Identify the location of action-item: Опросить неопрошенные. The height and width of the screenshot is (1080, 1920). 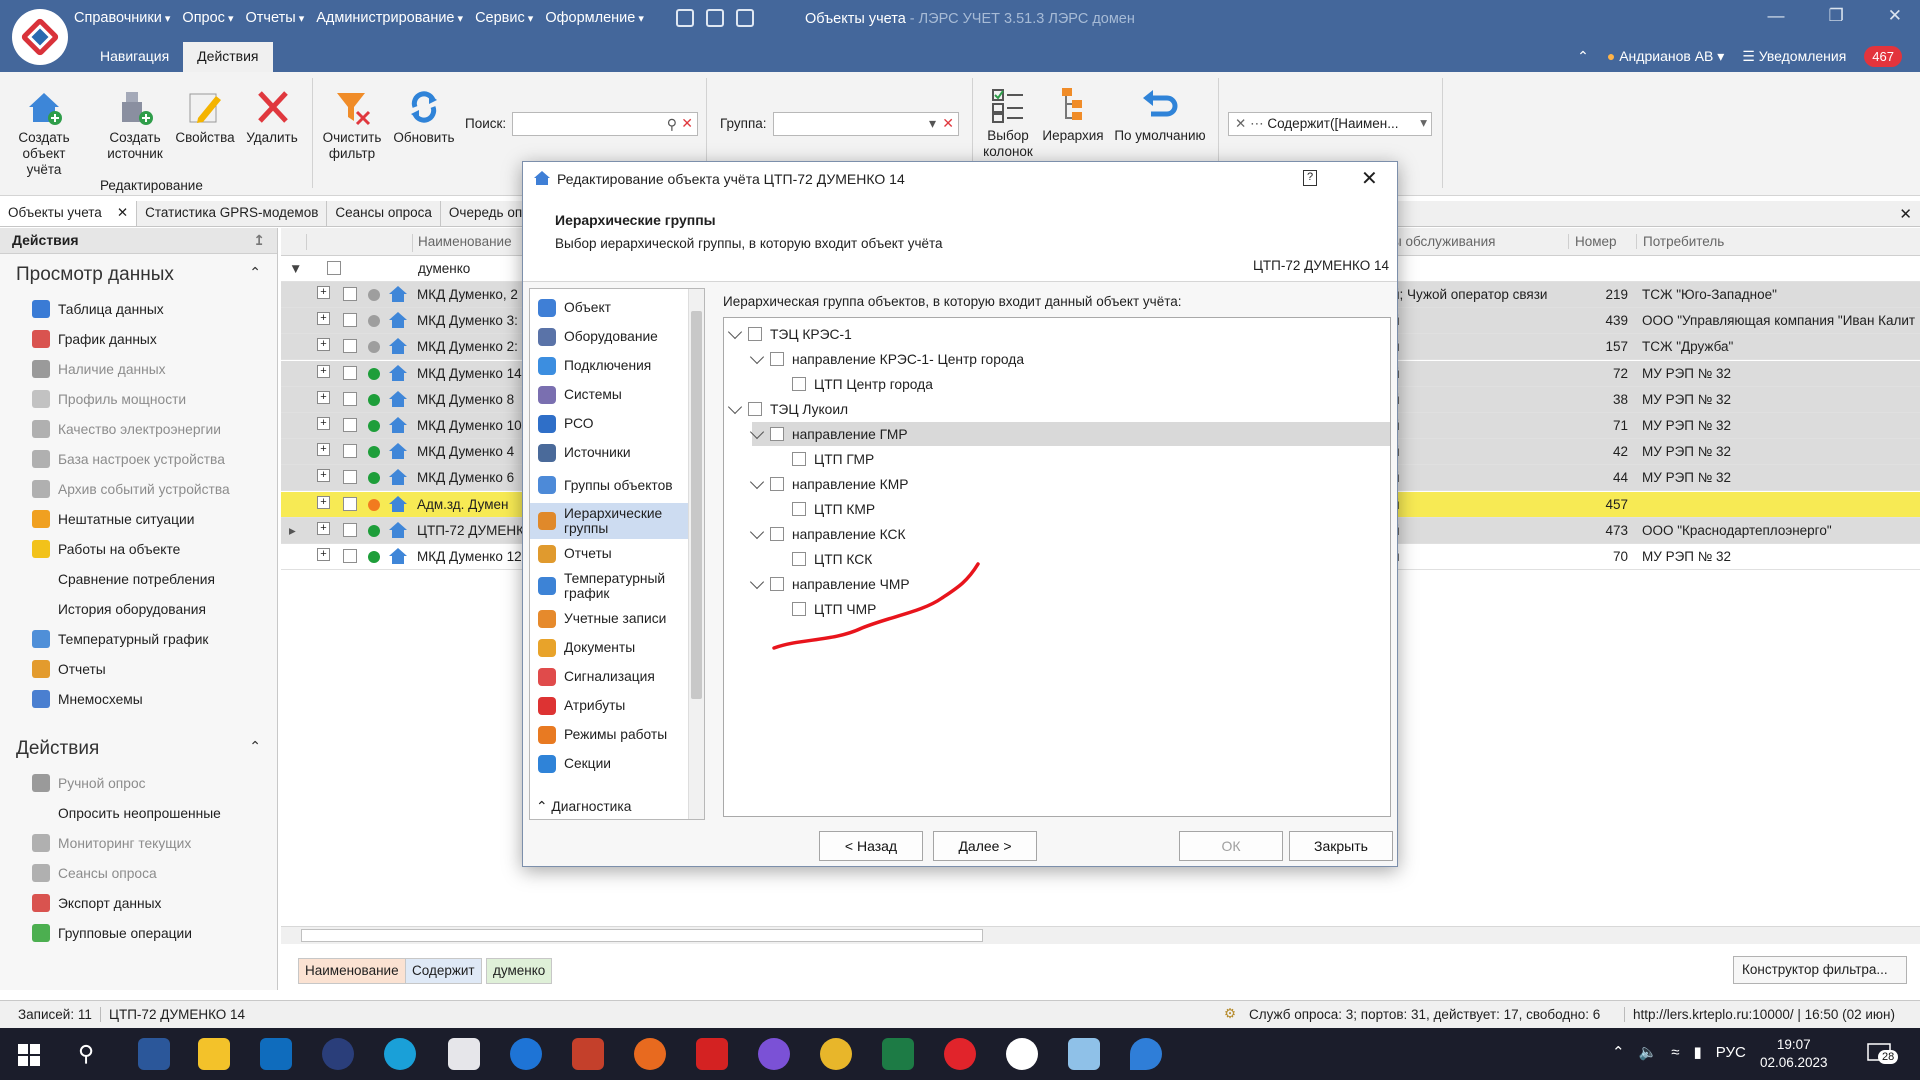
(138, 813).